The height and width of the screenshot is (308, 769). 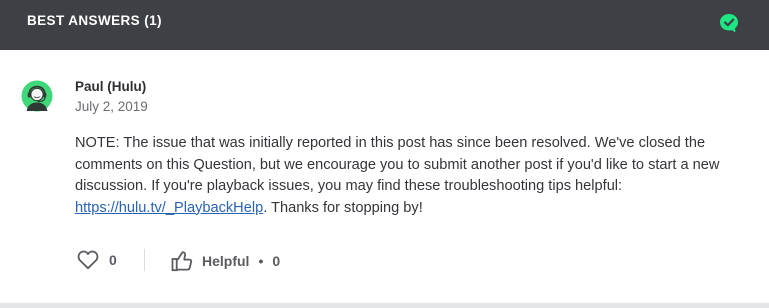 What do you see at coordinates (110, 86) in the screenshot?
I see `author-name: Paul (Hulu)` at bounding box center [110, 86].